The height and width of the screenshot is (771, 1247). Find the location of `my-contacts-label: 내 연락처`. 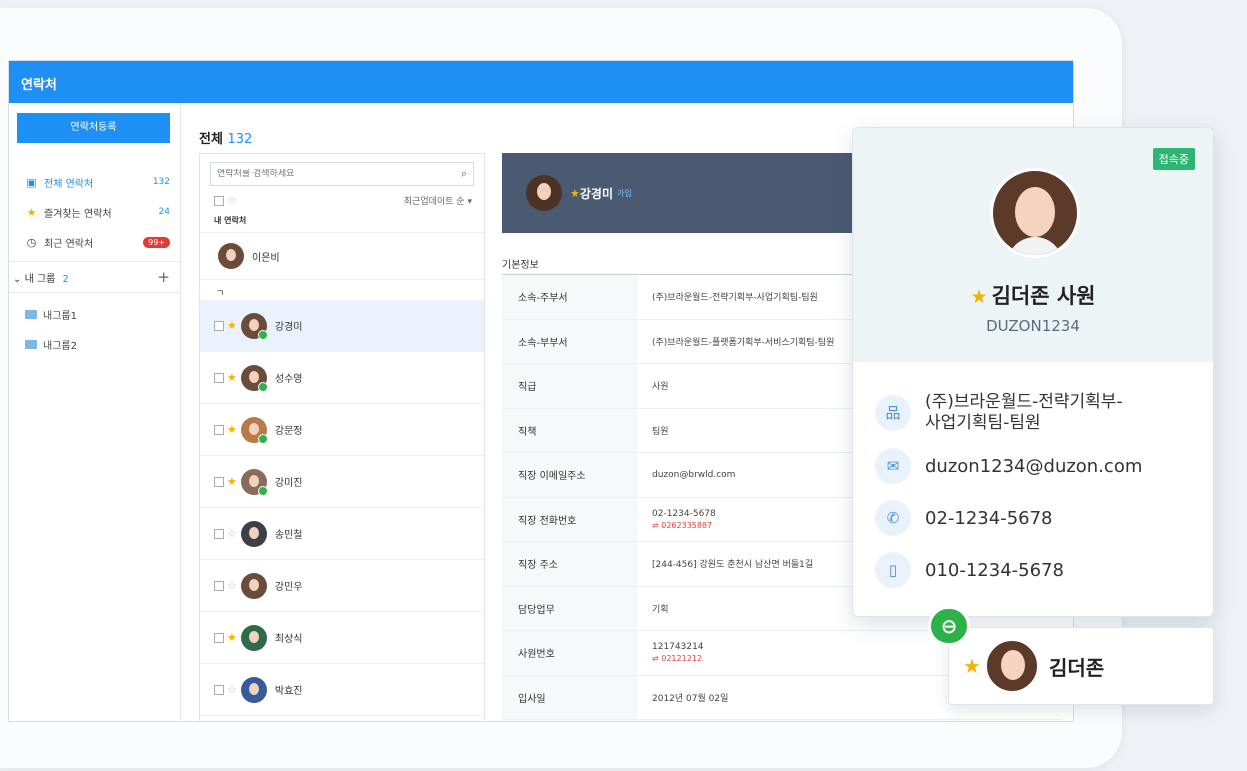

my-contacts-label: 내 연락처 is located at coordinates (230, 220).